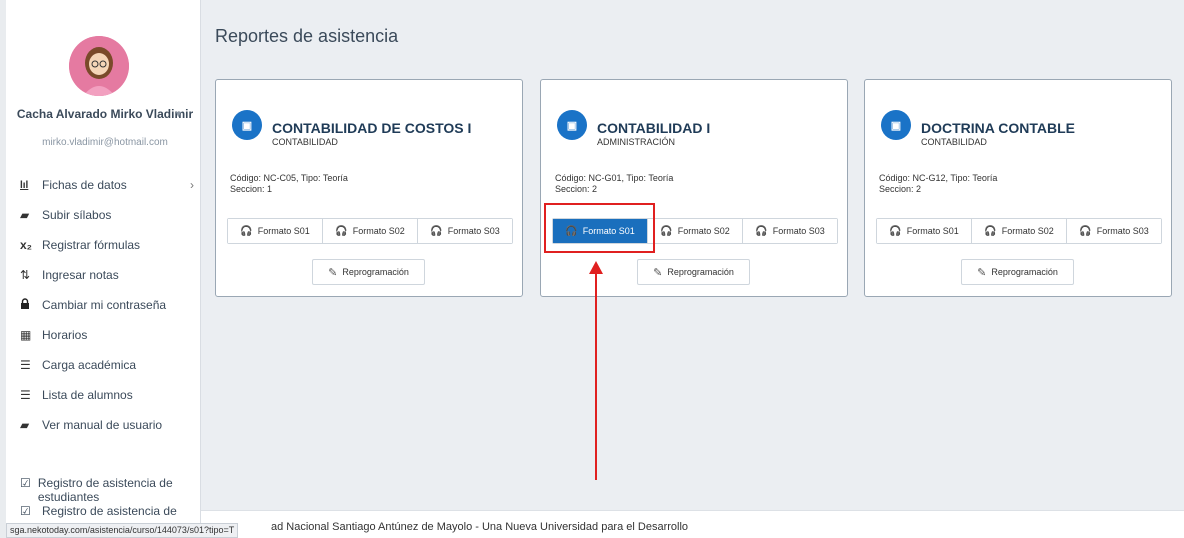 This screenshot has width=1184, height=538. What do you see at coordinates (372, 128) in the screenshot?
I see `course-title: CONTABILIDAD DE COSTOS I` at bounding box center [372, 128].